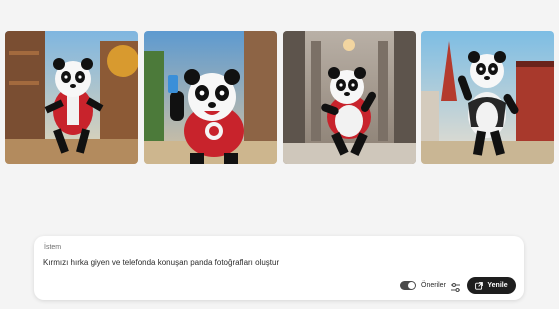  What do you see at coordinates (479, 285) in the screenshot?
I see `refresh-icon` at bounding box center [479, 285].